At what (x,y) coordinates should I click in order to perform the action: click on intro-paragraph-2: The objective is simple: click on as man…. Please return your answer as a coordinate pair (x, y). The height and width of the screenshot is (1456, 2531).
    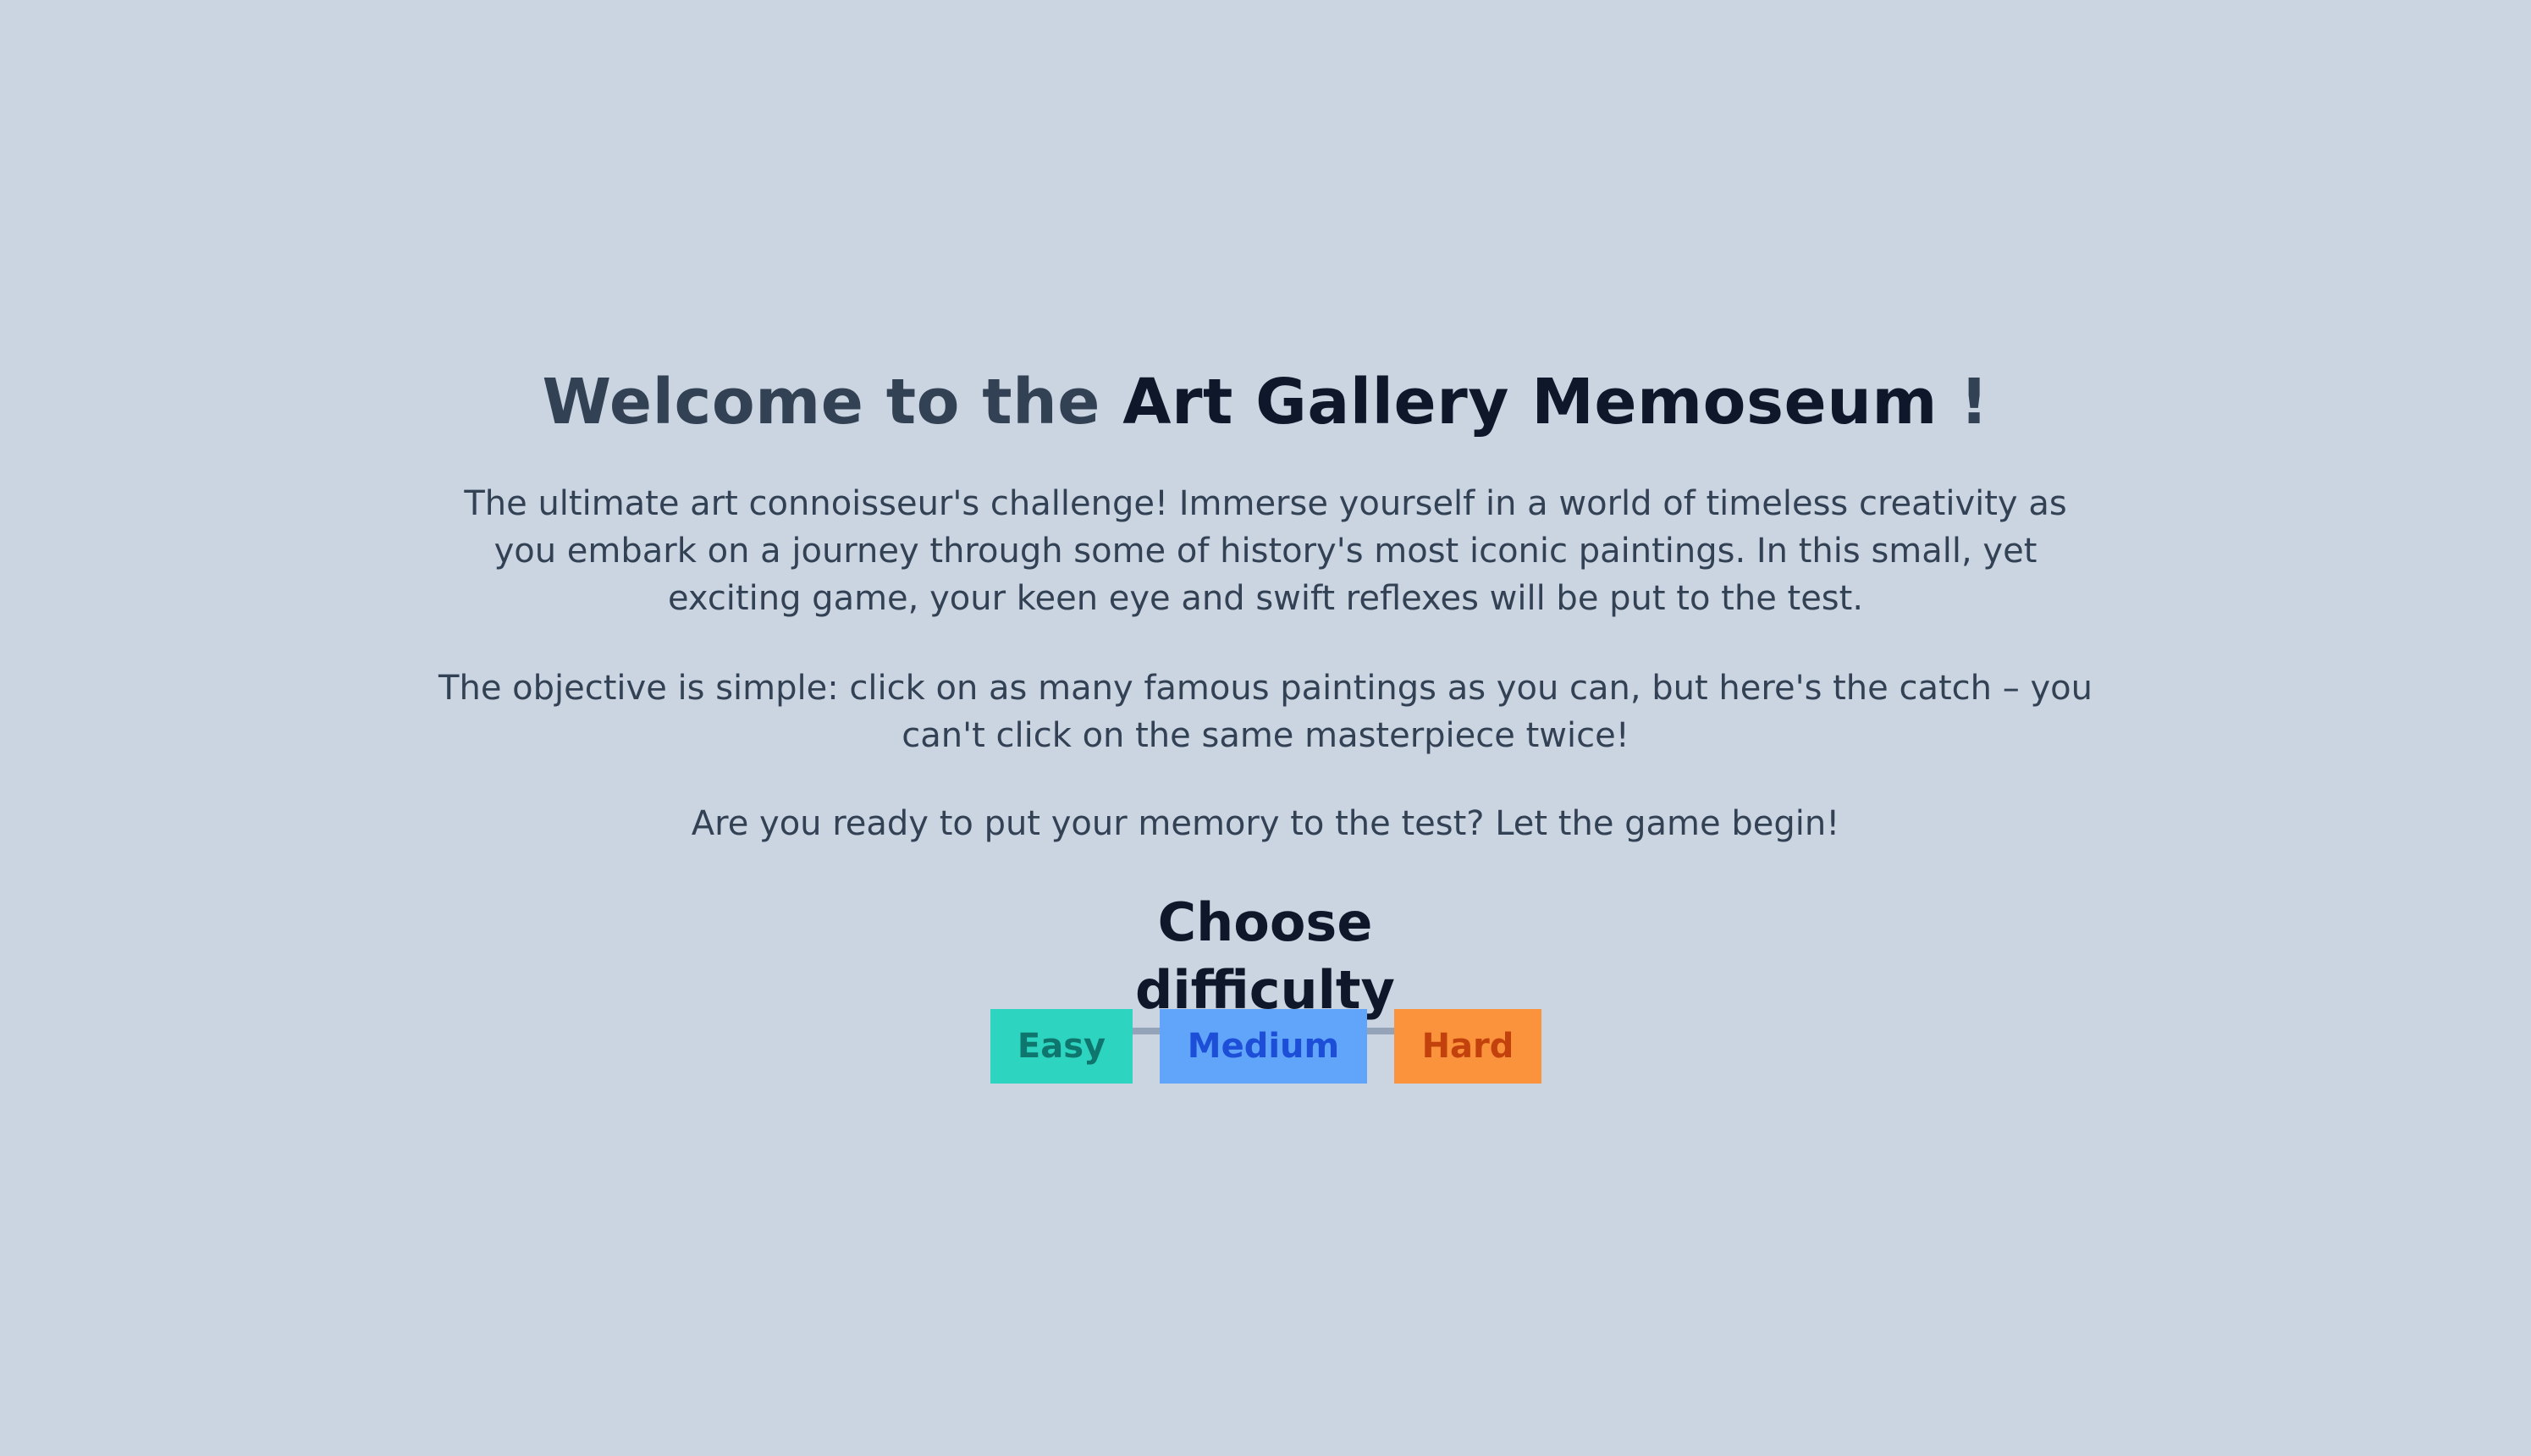
    Looking at the image, I should click on (1265, 712).